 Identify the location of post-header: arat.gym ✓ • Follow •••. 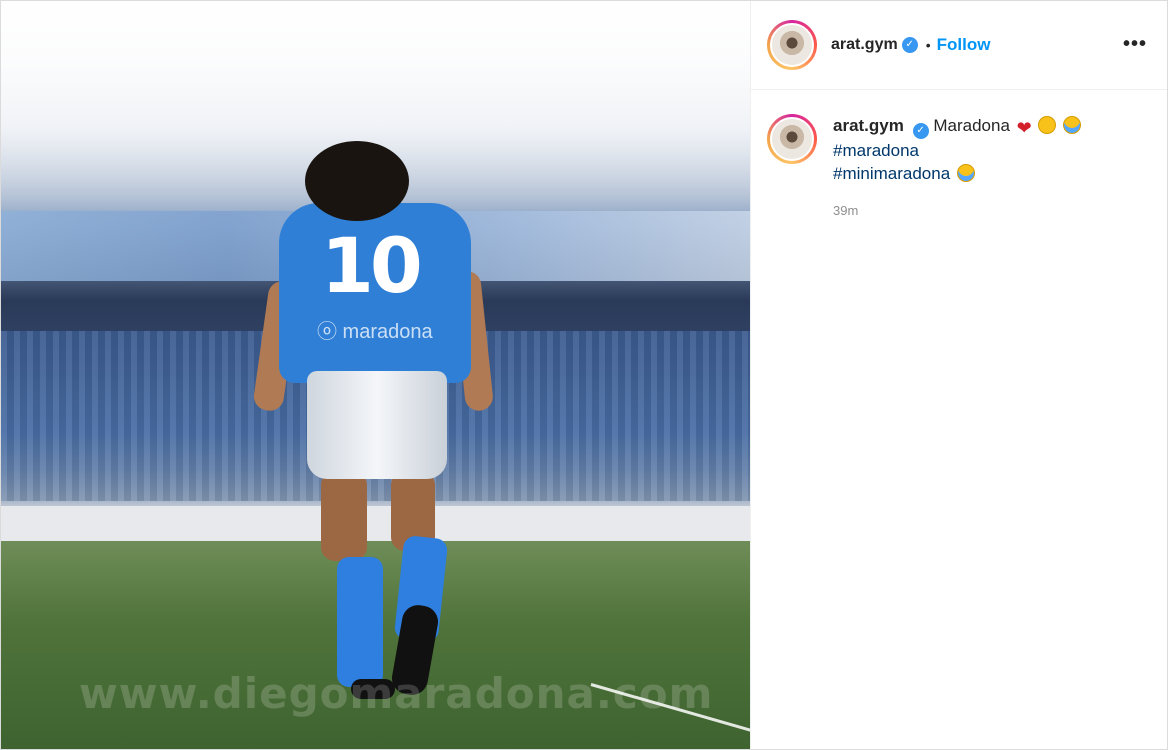
(959, 45).